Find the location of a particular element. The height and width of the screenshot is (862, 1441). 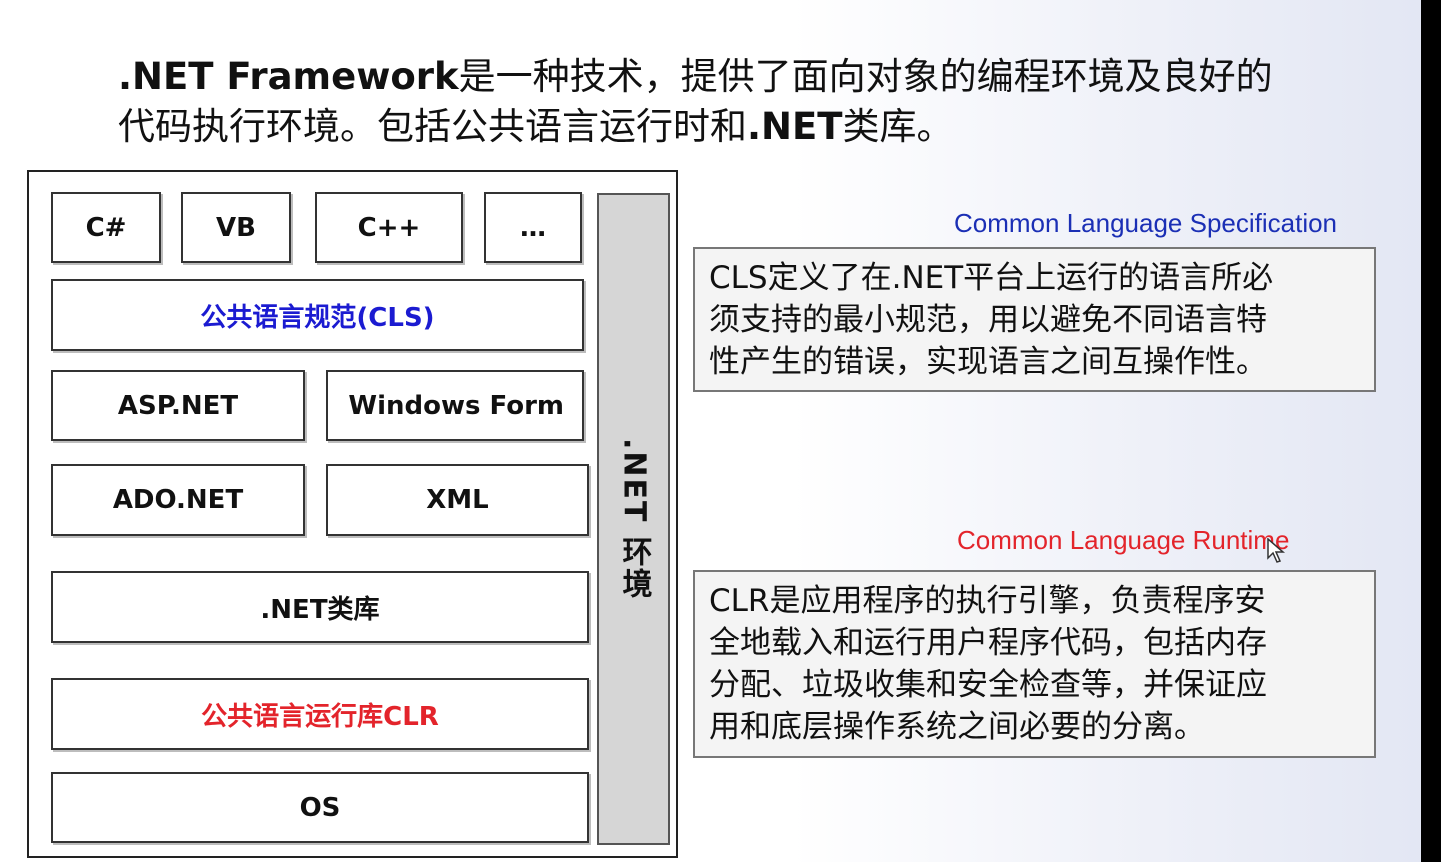

xml-box: XML is located at coordinates (457, 500).